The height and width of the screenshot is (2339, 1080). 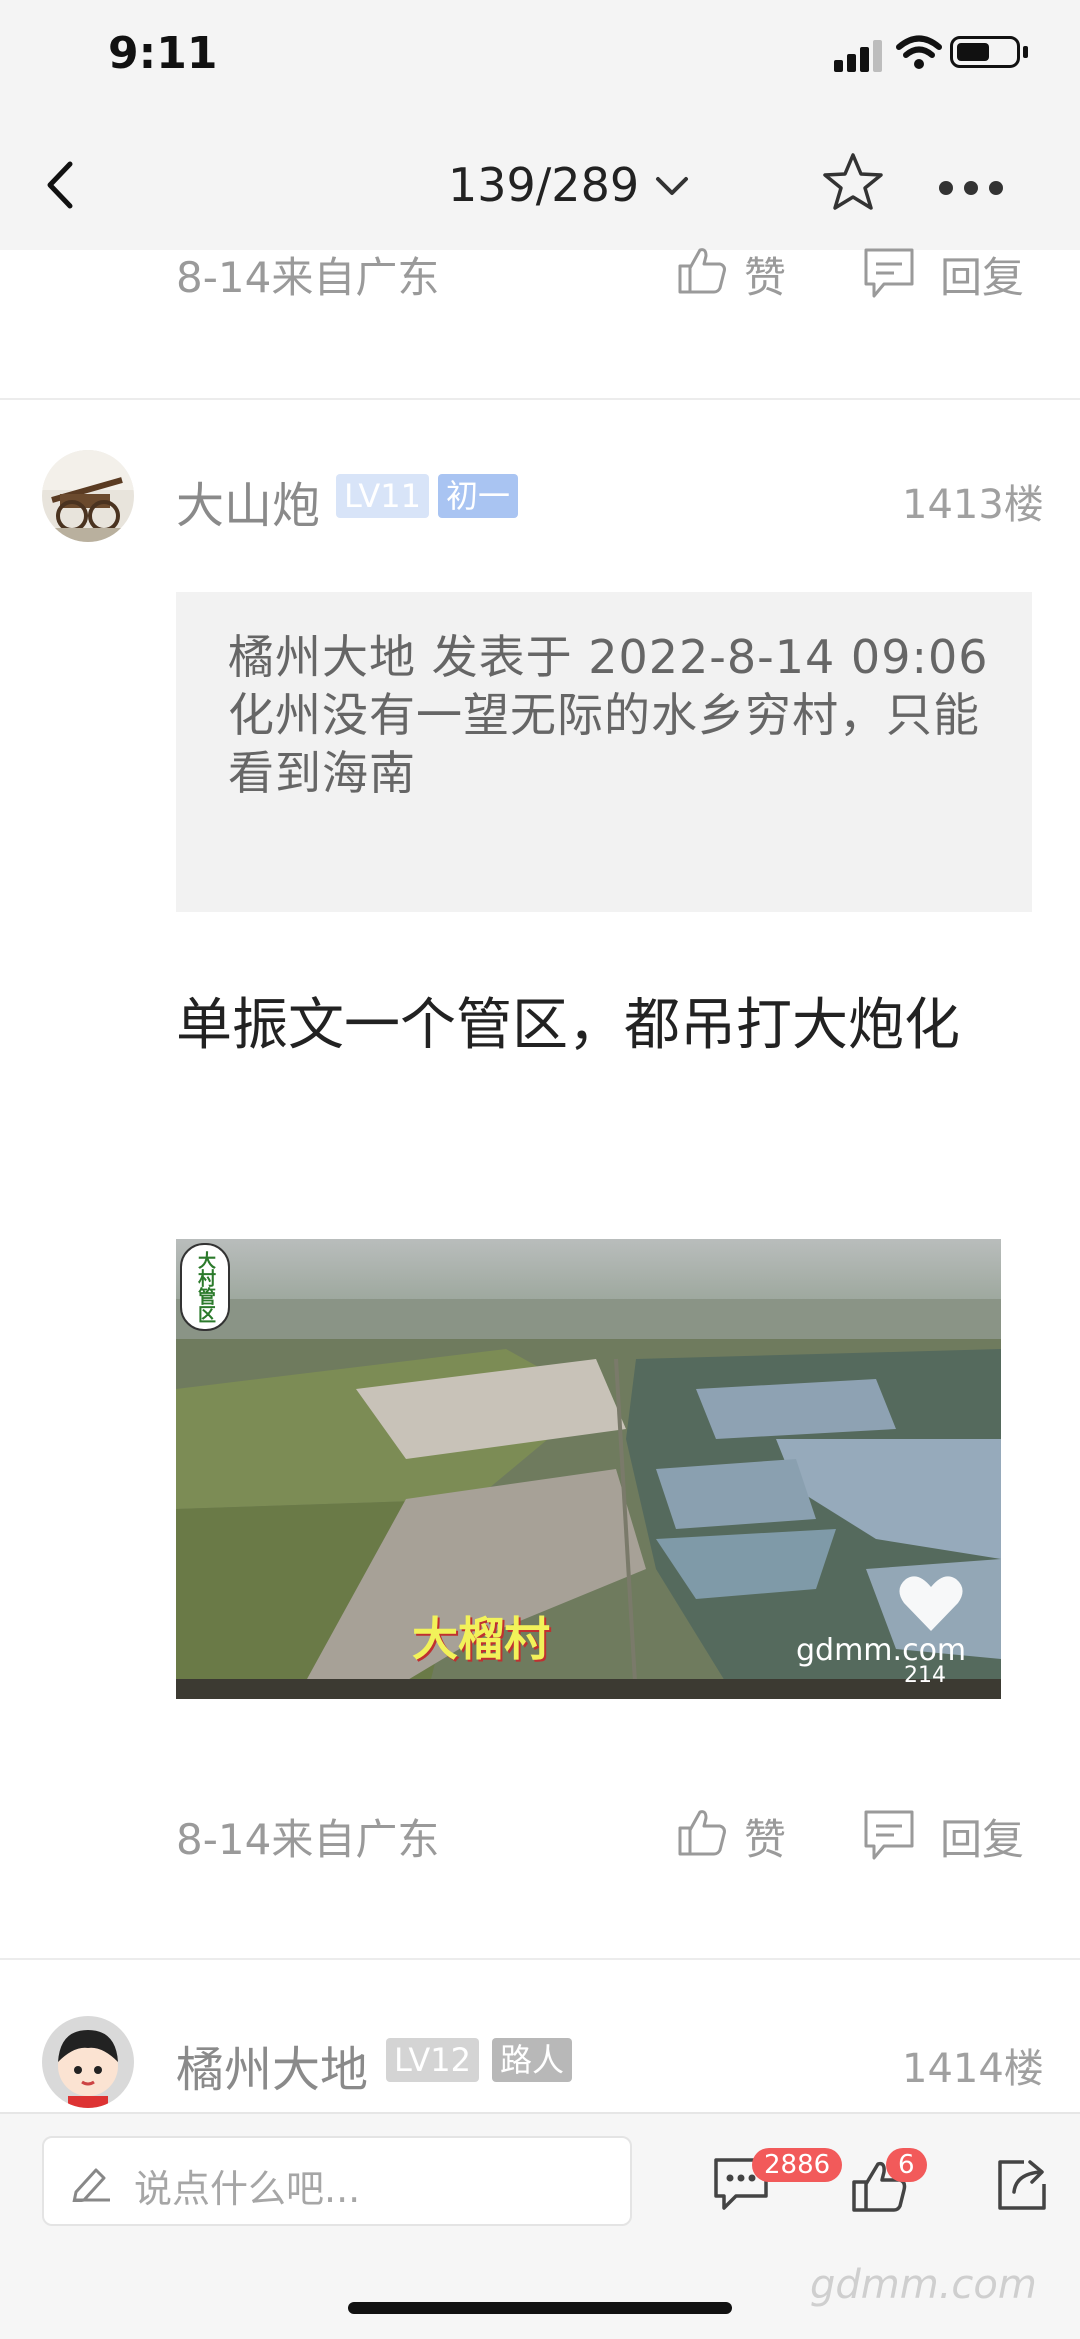 What do you see at coordinates (919, 52) in the screenshot?
I see `wifi-icon` at bounding box center [919, 52].